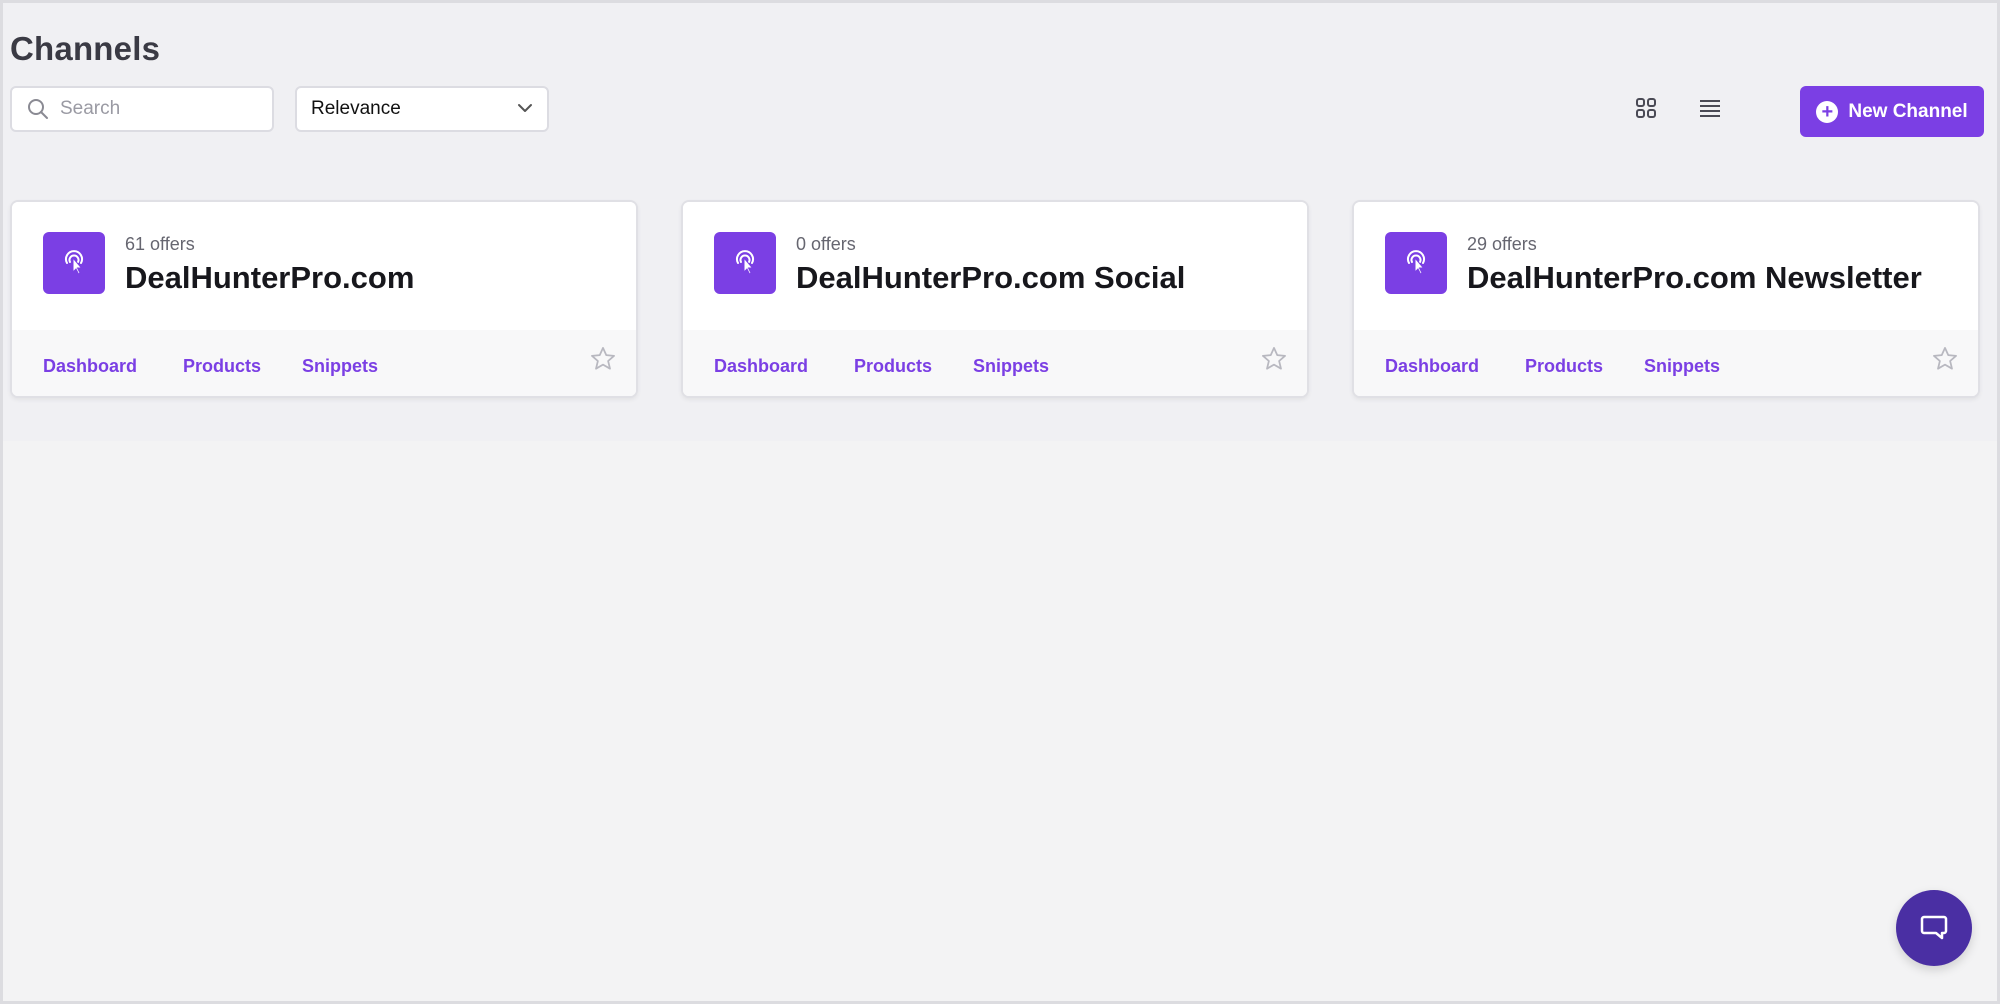  I want to click on chat-bubble-icon, so click(1934, 928).